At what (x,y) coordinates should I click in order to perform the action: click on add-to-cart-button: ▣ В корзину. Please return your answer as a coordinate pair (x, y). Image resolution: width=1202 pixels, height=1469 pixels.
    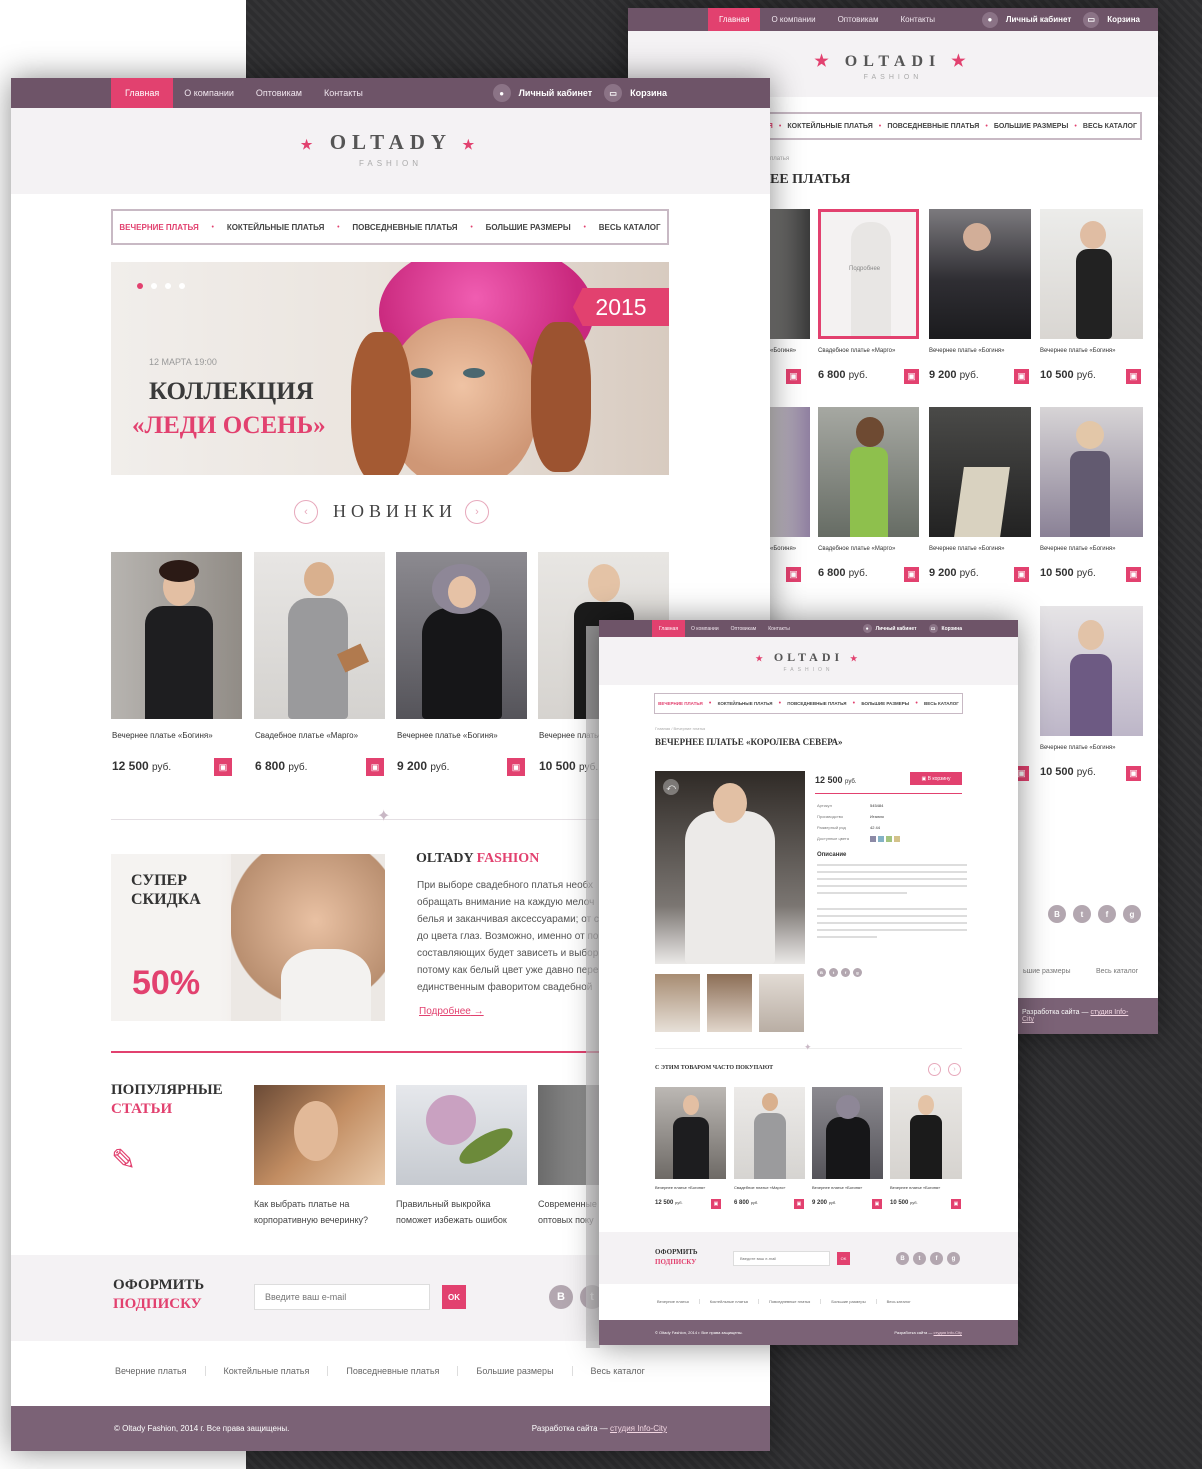
    Looking at the image, I should click on (936, 778).